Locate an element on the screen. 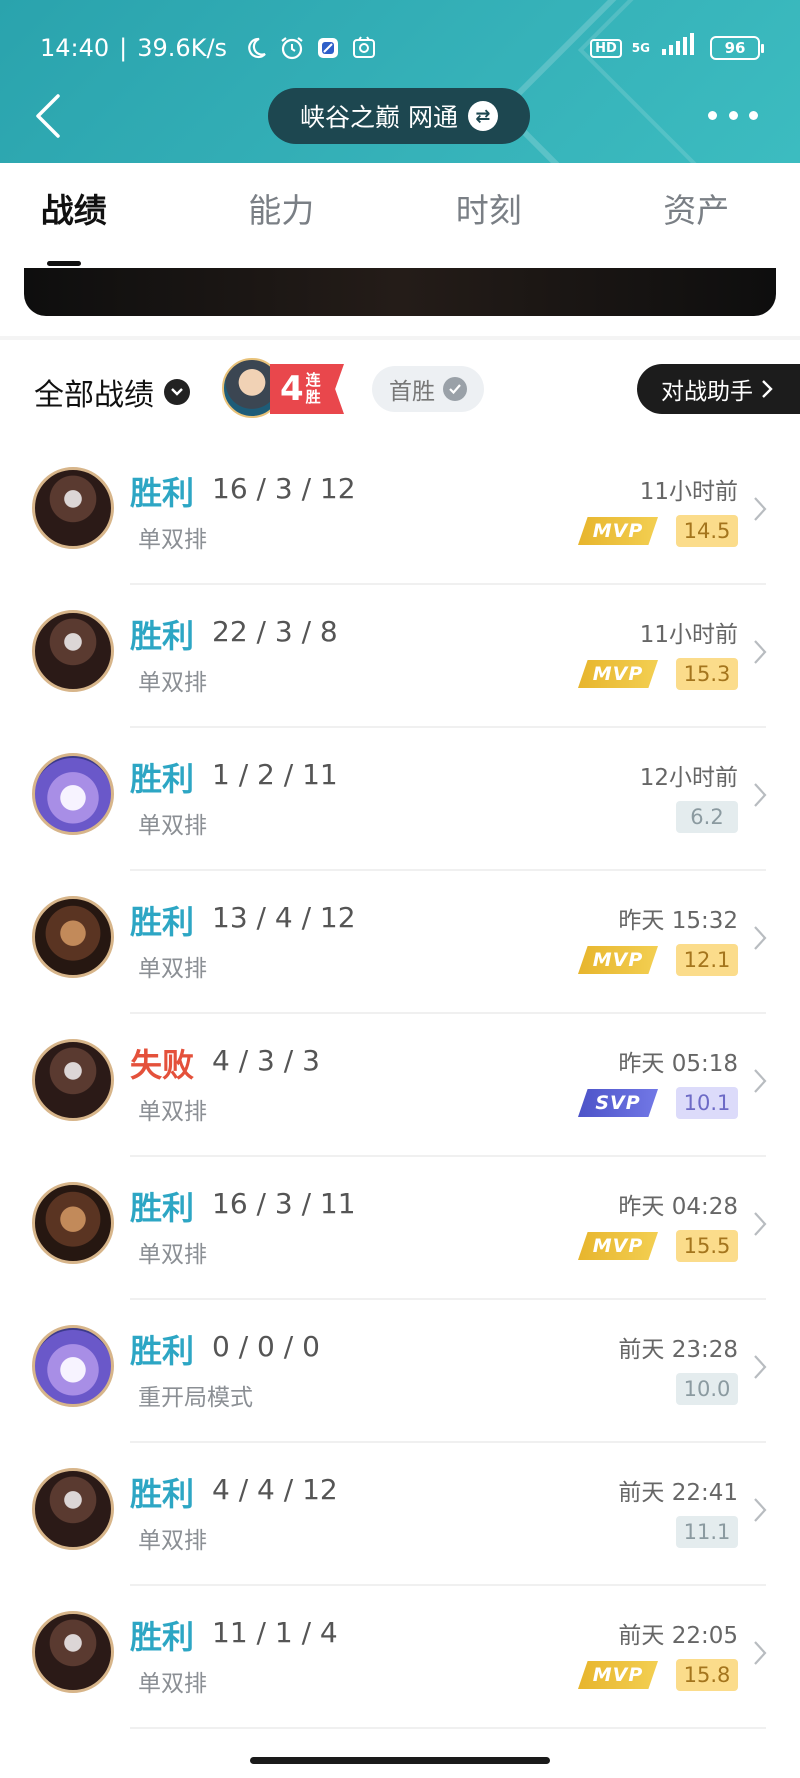 Image resolution: width=800 pixels, height=1778 pixels. battle-assistant-label: 对战助手 is located at coordinates (707, 392).